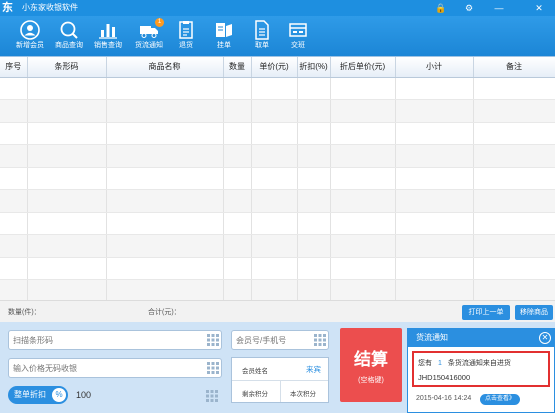 This screenshot has height=413, width=555. I want to click on divider, so click(280, 391).